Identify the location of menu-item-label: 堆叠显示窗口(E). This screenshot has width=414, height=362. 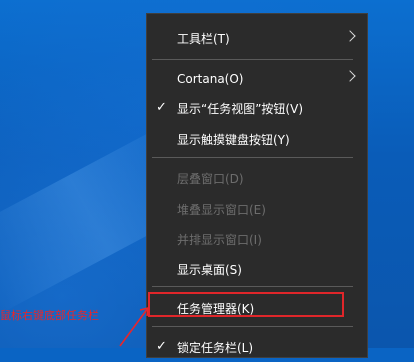
(221, 210).